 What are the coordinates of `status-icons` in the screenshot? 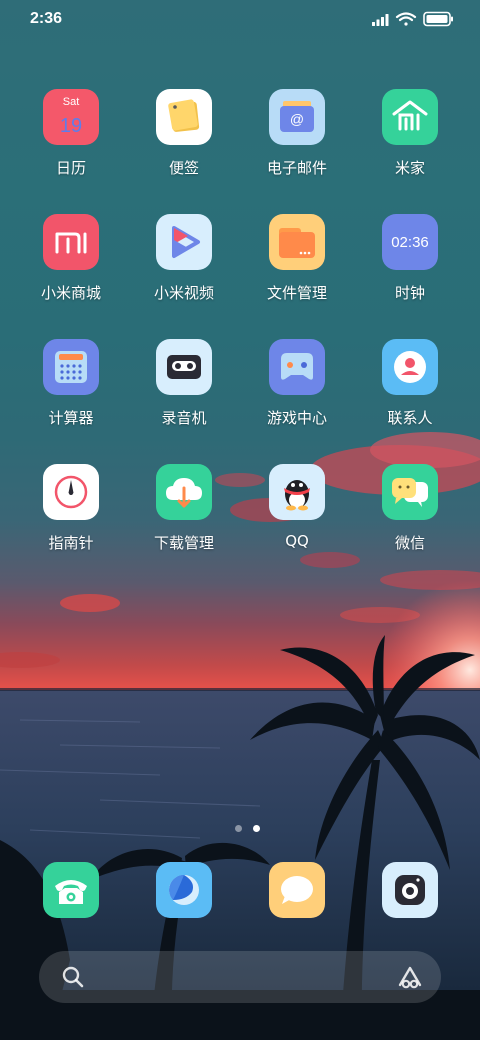 It's located at (413, 19).